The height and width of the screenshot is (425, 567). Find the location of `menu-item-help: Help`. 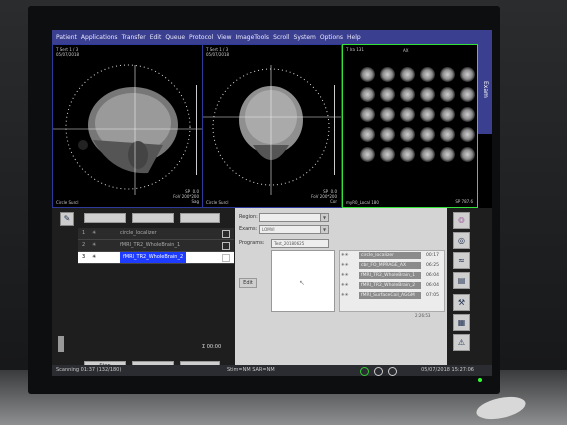

menu-item-help: Help is located at coordinates (354, 37).